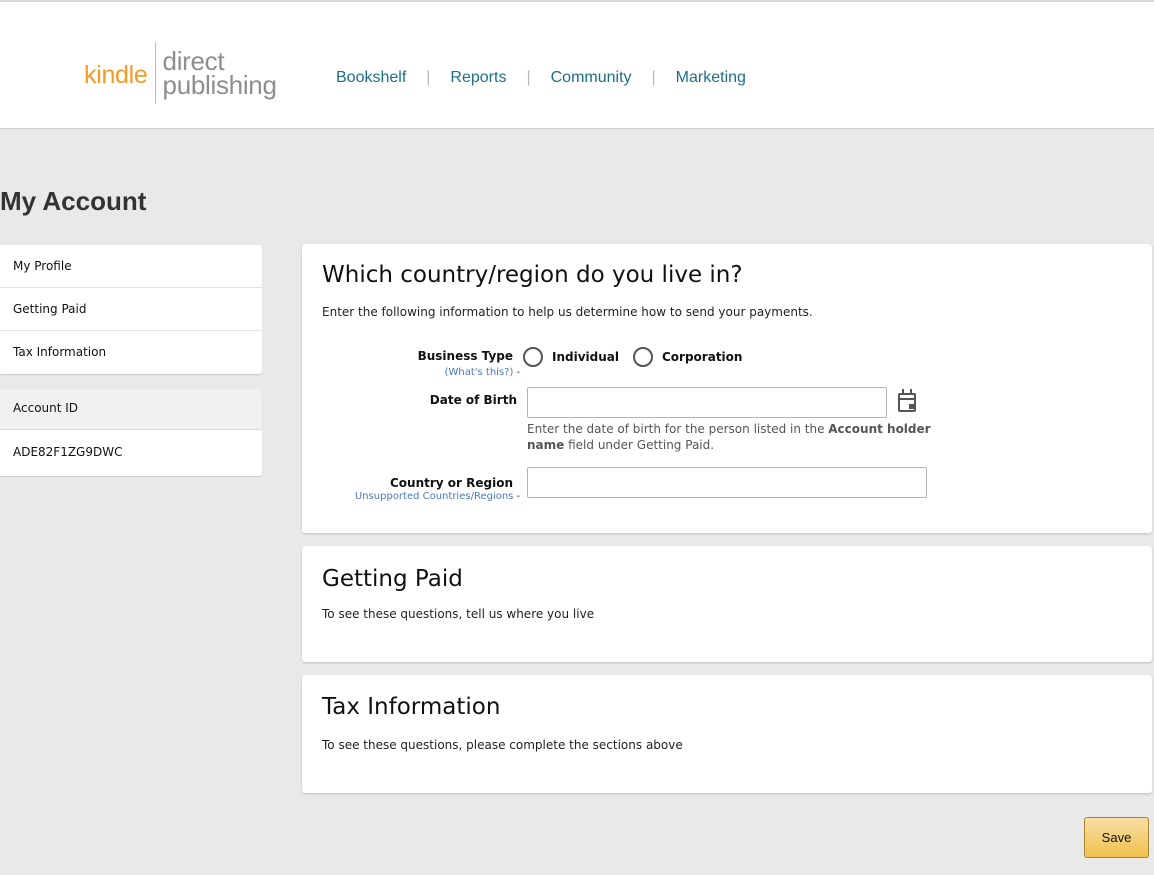 This screenshot has height=875, width=1154. I want to click on date-of-birth-label: Date of Birth, so click(473, 400).